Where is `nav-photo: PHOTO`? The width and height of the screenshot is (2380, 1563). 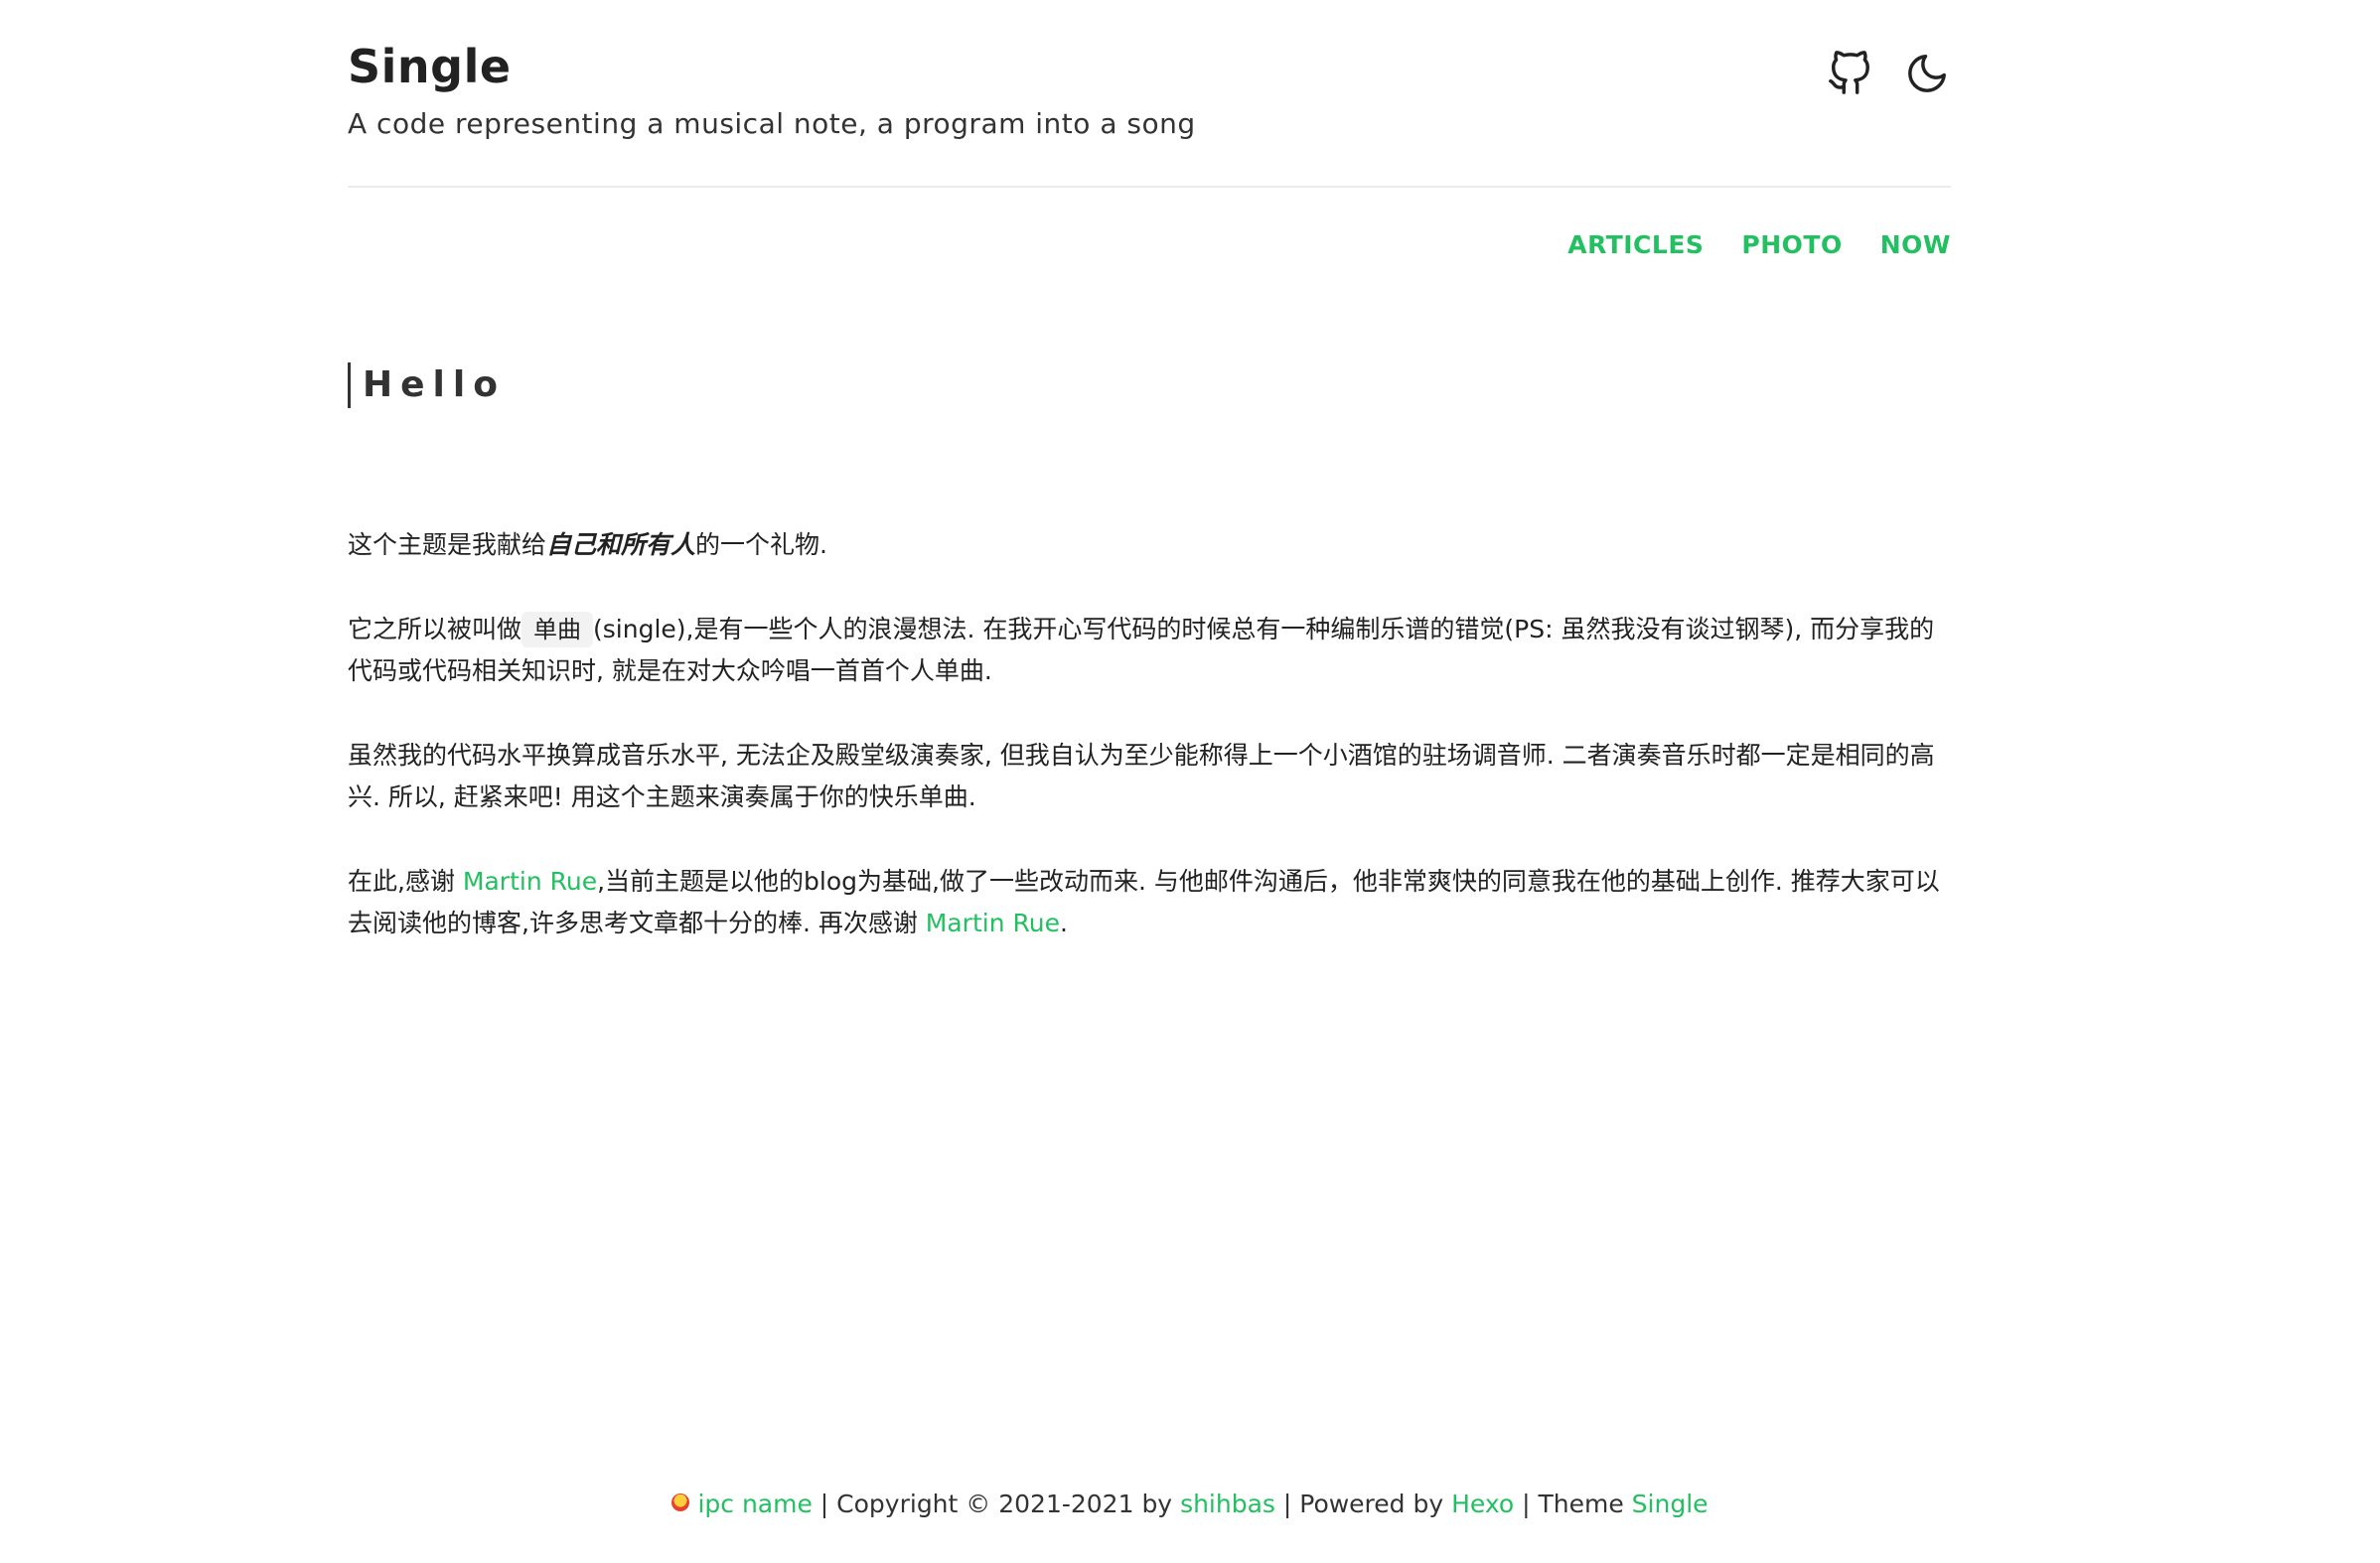
nav-photo: PHOTO is located at coordinates (1791, 244).